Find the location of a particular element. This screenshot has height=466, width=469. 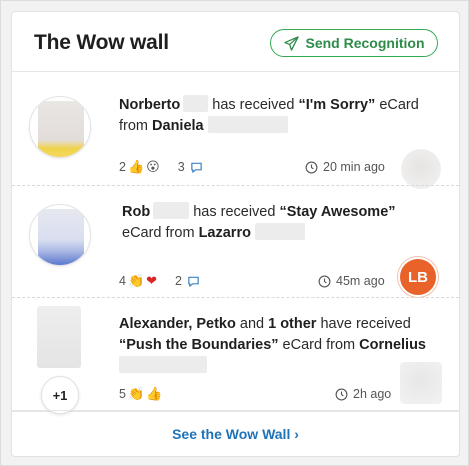

recipient-name: Rob is located at coordinates (136, 212).